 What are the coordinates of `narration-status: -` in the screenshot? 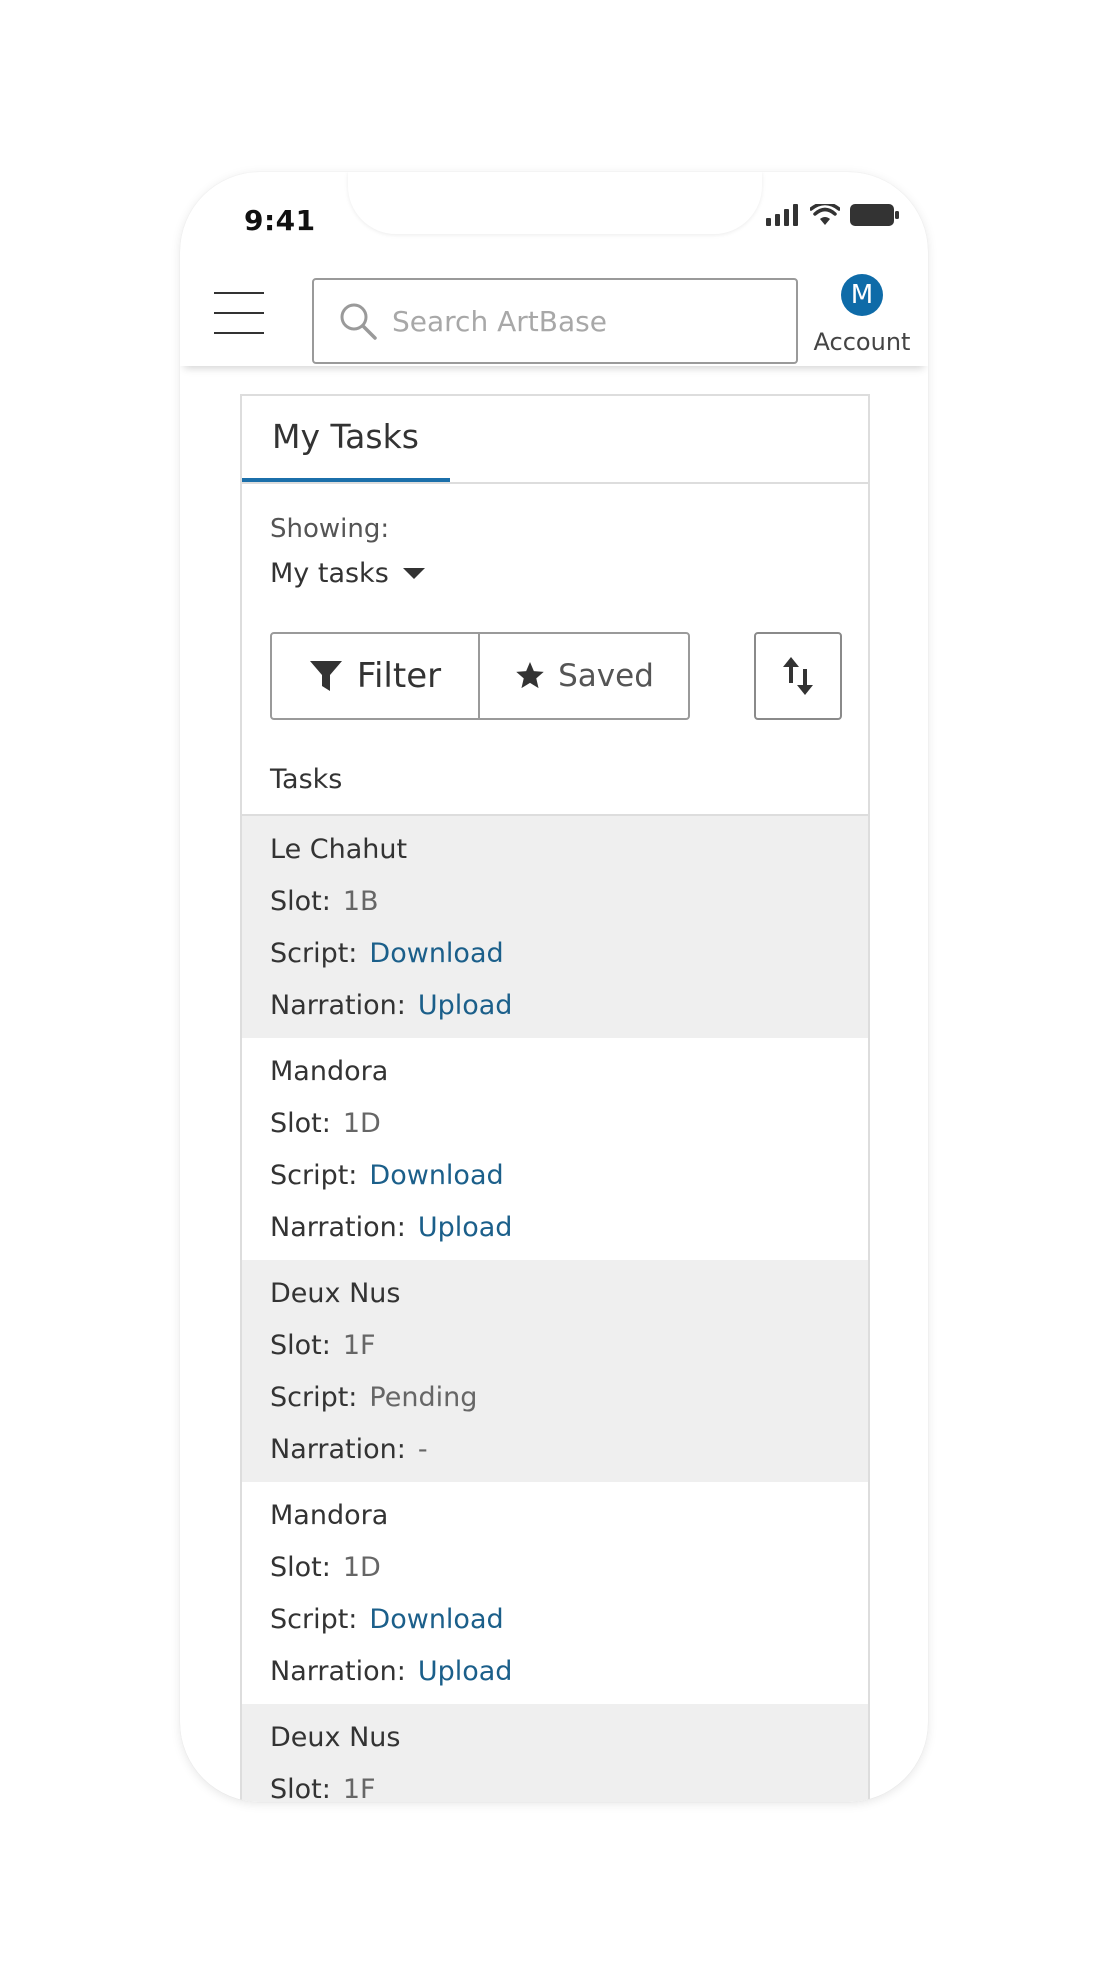 It's located at (422, 1449).